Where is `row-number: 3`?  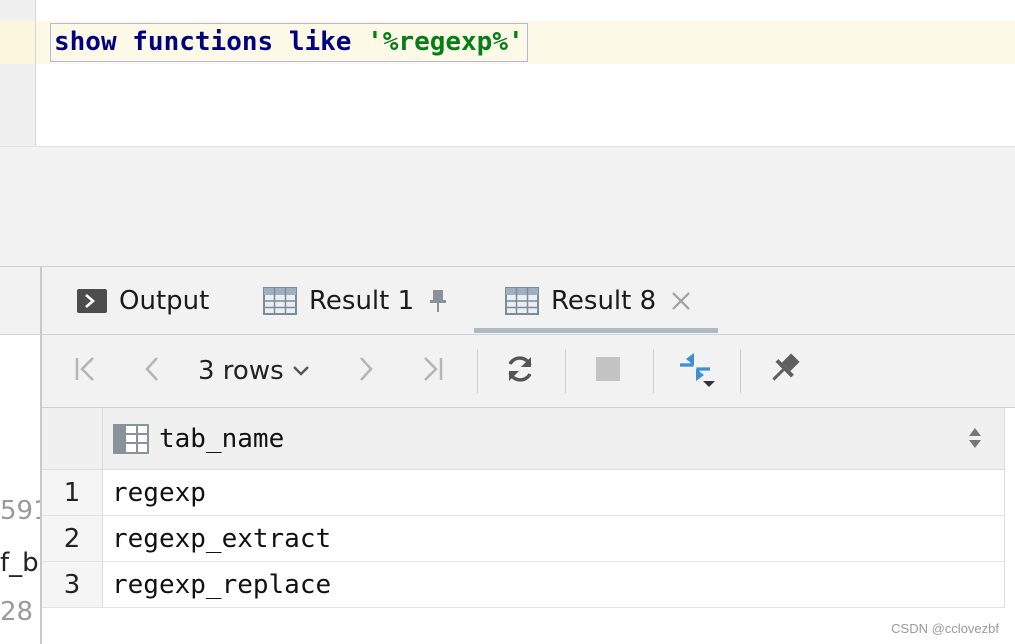 row-number: 3 is located at coordinates (72, 584).